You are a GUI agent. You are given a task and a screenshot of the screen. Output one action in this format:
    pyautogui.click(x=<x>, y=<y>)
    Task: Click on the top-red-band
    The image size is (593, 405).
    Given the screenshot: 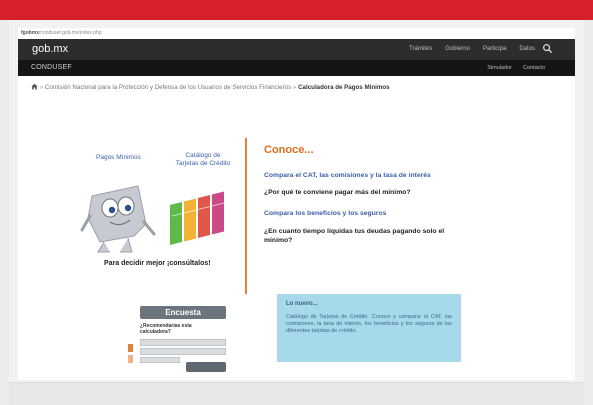 What is the action you would take?
    pyautogui.click(x=296, y=10)
    